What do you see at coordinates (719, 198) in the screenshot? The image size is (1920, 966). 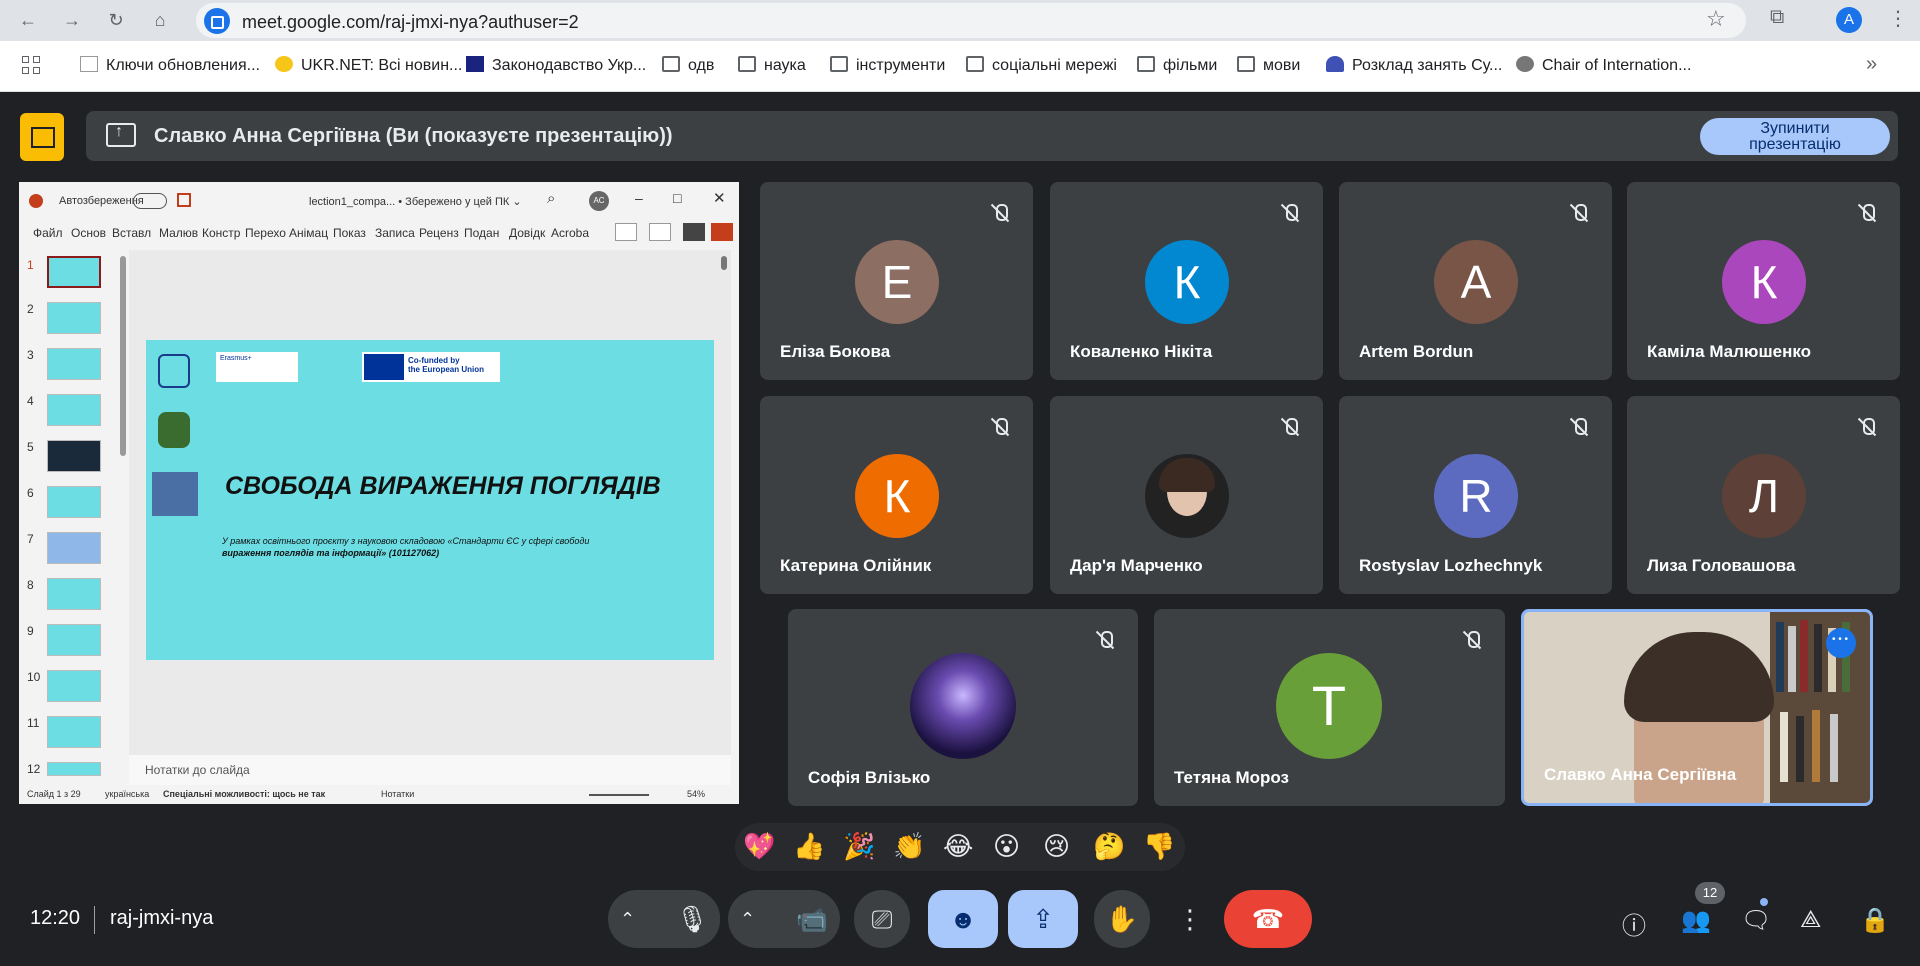 I see `close-icon: ✕` at bounding box center [719, 198].